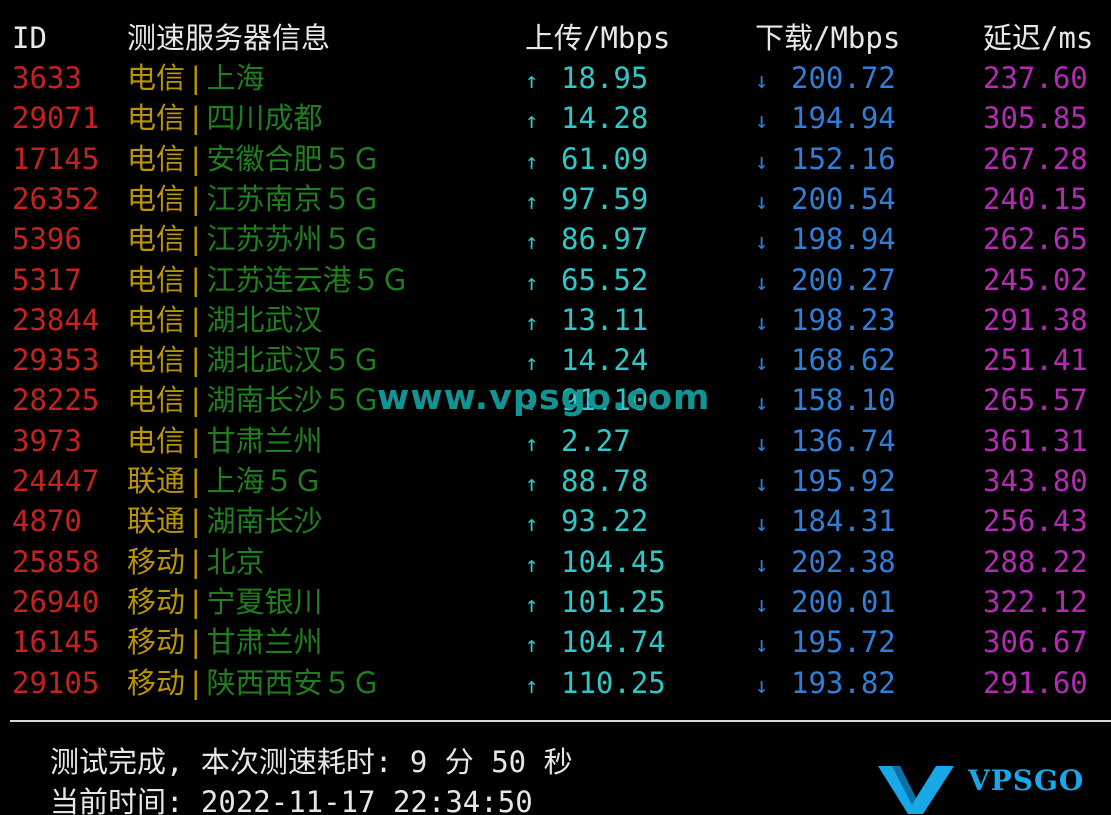 This screenshot has width=1111, height=815. I want to click on server-info: 移动|北京, so click(196, 562).